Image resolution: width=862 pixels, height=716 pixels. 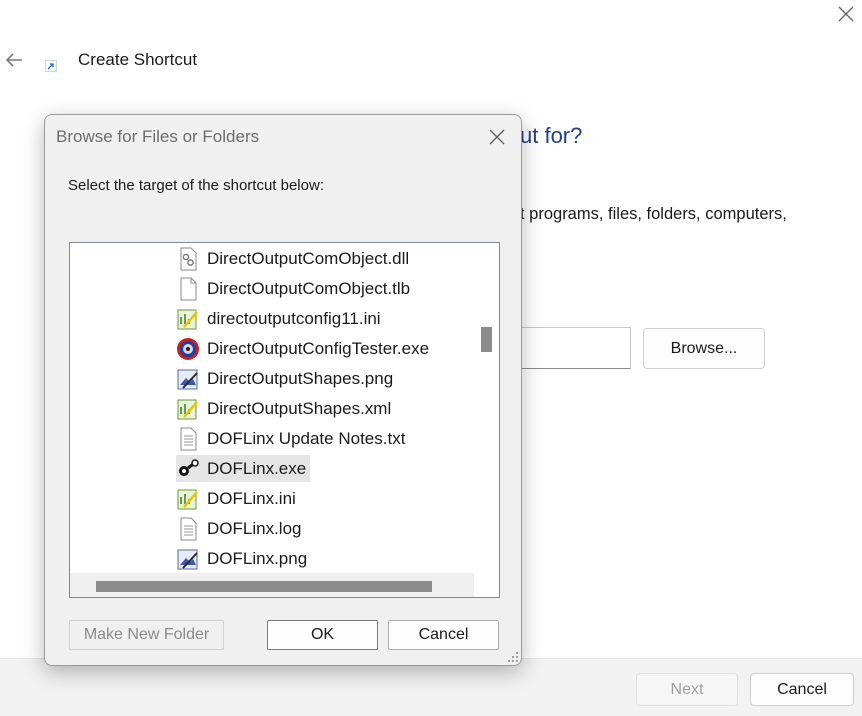 What do you see at coordinates (575, 348) in the screenshot?
I see `location-input` at bounding box center [575, 348].